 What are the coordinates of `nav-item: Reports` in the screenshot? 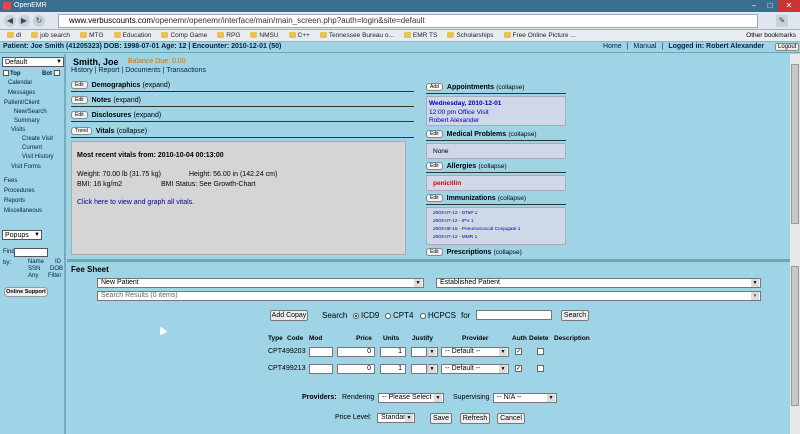 It's located at (14, 201).